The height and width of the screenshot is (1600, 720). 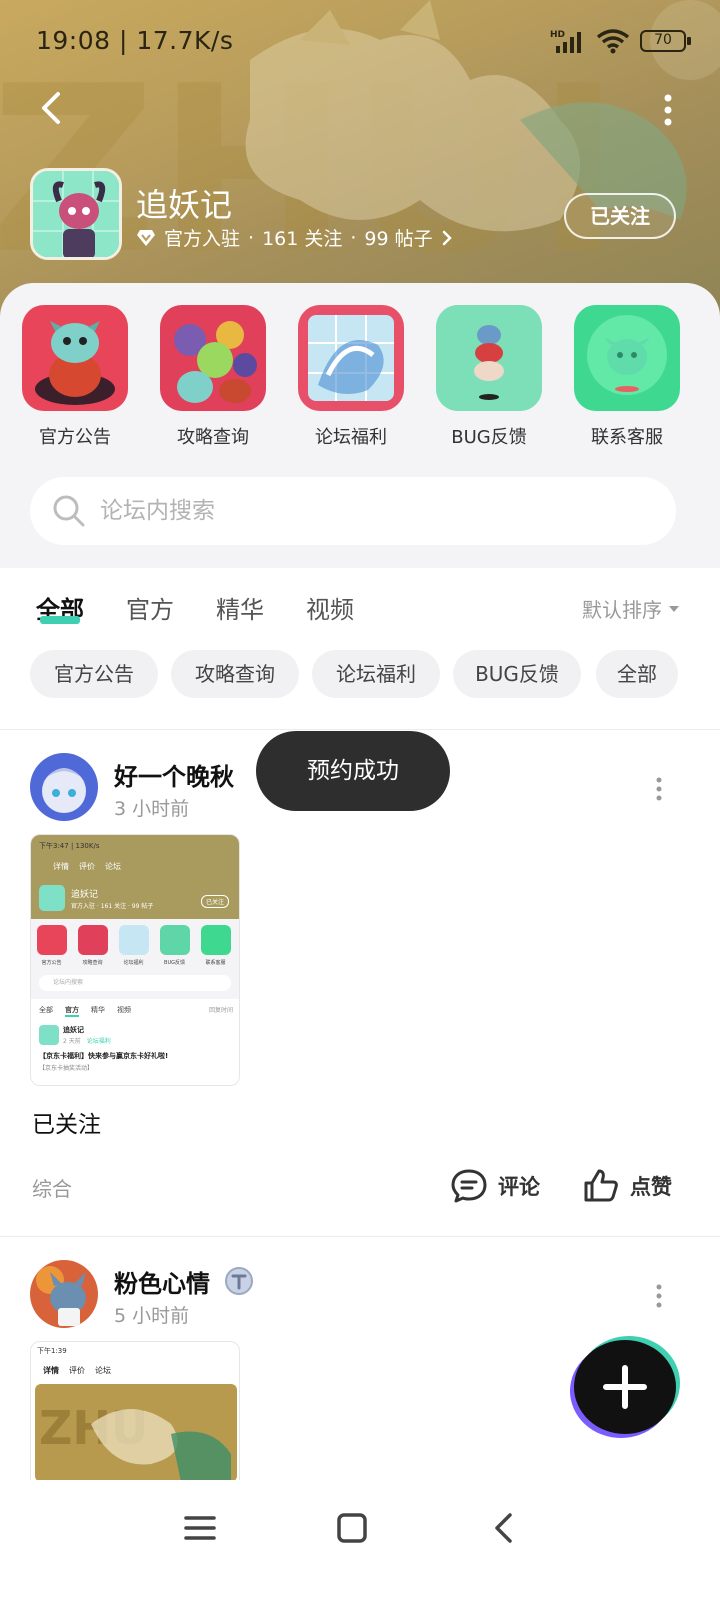 I want to click on thumb-post-tag: 论坛福利, so click(x=98, y=1041).